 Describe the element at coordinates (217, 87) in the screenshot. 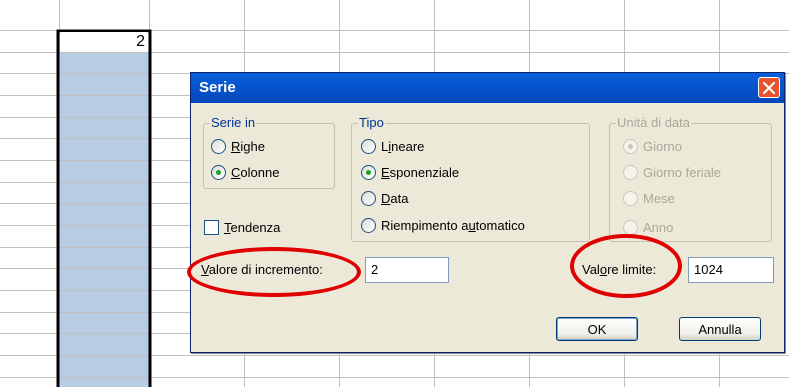

I see `dialog-title: Serie` at that location.